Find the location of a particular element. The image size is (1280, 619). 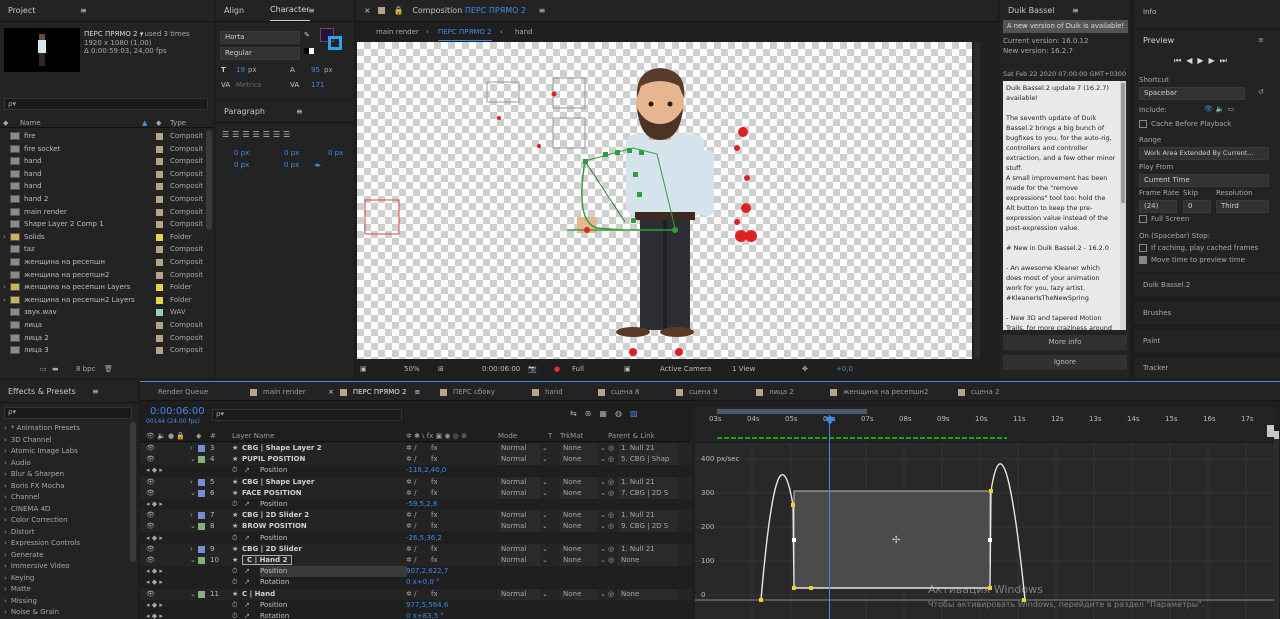

project-item: hand Composit is located at coordinates (103, 186).